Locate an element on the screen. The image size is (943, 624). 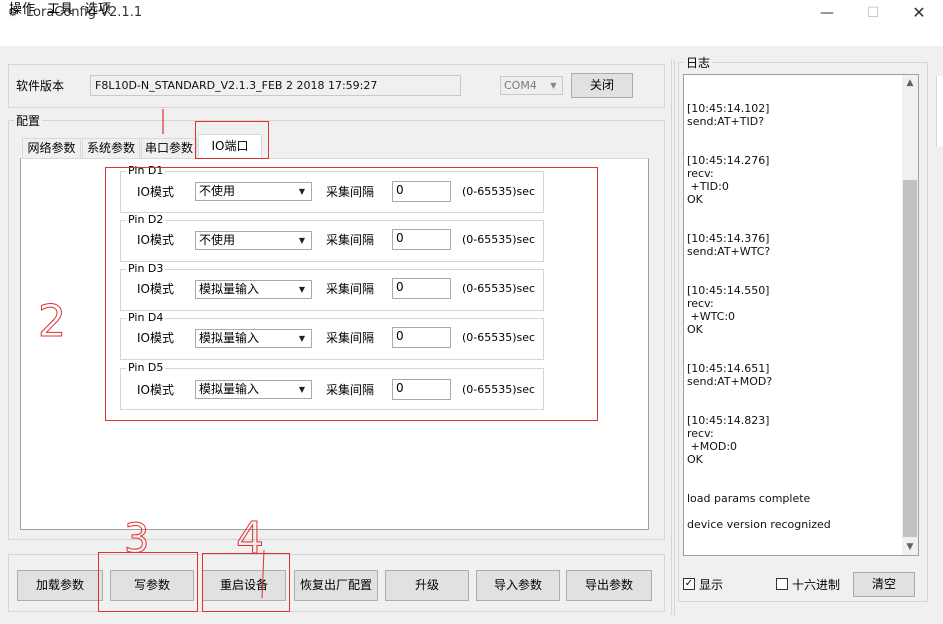
close-window-button: ✕ is located at coordinates (919, 13).